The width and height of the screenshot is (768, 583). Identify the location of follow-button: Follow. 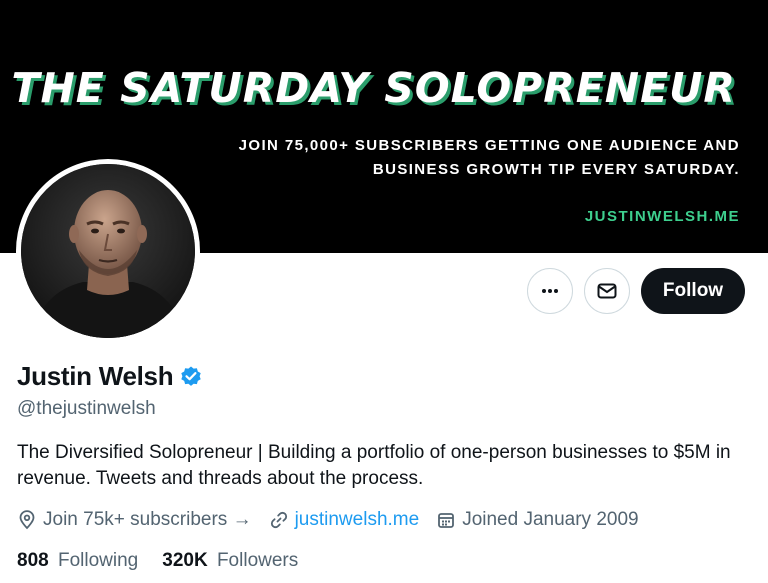
(693, 291).